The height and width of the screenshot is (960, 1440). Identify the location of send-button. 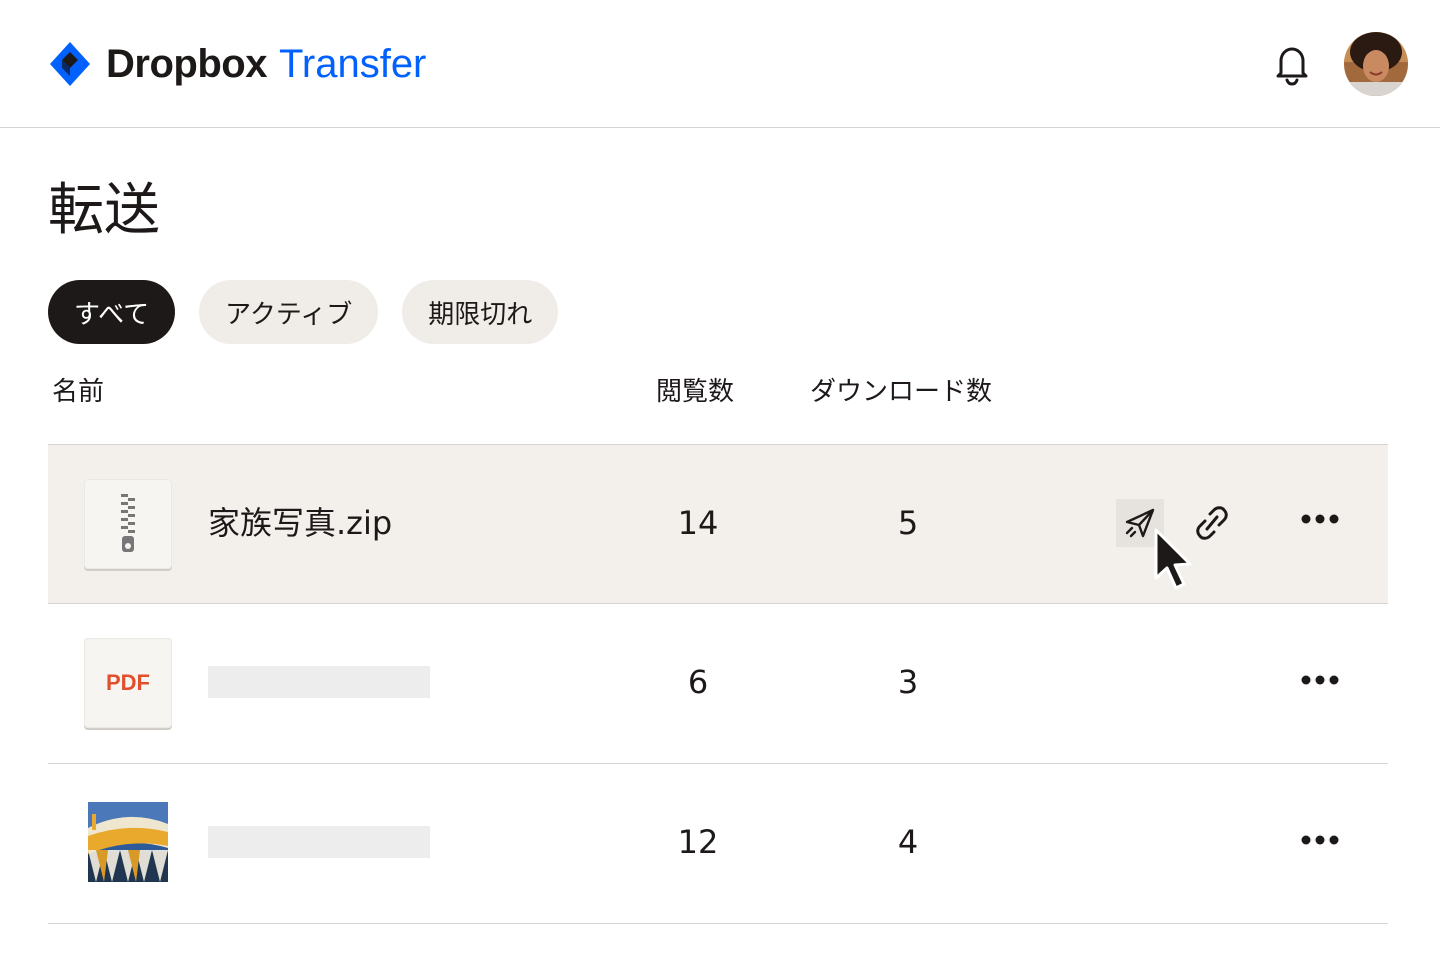
(1140, 523).